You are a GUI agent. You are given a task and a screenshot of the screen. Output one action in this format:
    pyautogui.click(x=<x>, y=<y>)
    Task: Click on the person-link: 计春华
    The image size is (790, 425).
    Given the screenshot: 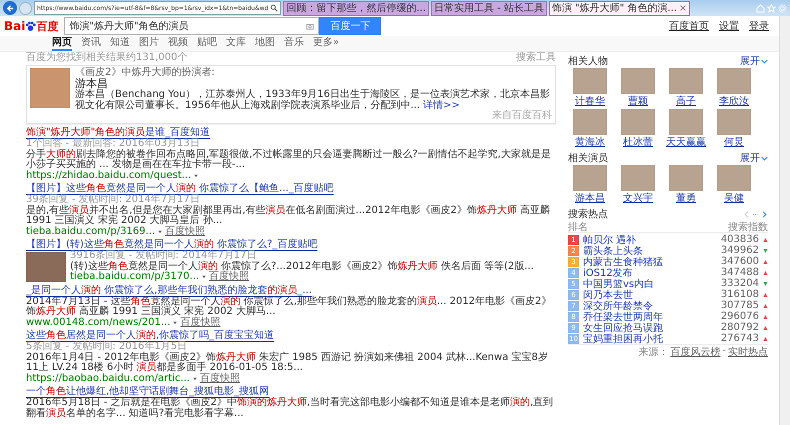 What is the action you would take?
    pyautogui.click(x=590, y=101)
    